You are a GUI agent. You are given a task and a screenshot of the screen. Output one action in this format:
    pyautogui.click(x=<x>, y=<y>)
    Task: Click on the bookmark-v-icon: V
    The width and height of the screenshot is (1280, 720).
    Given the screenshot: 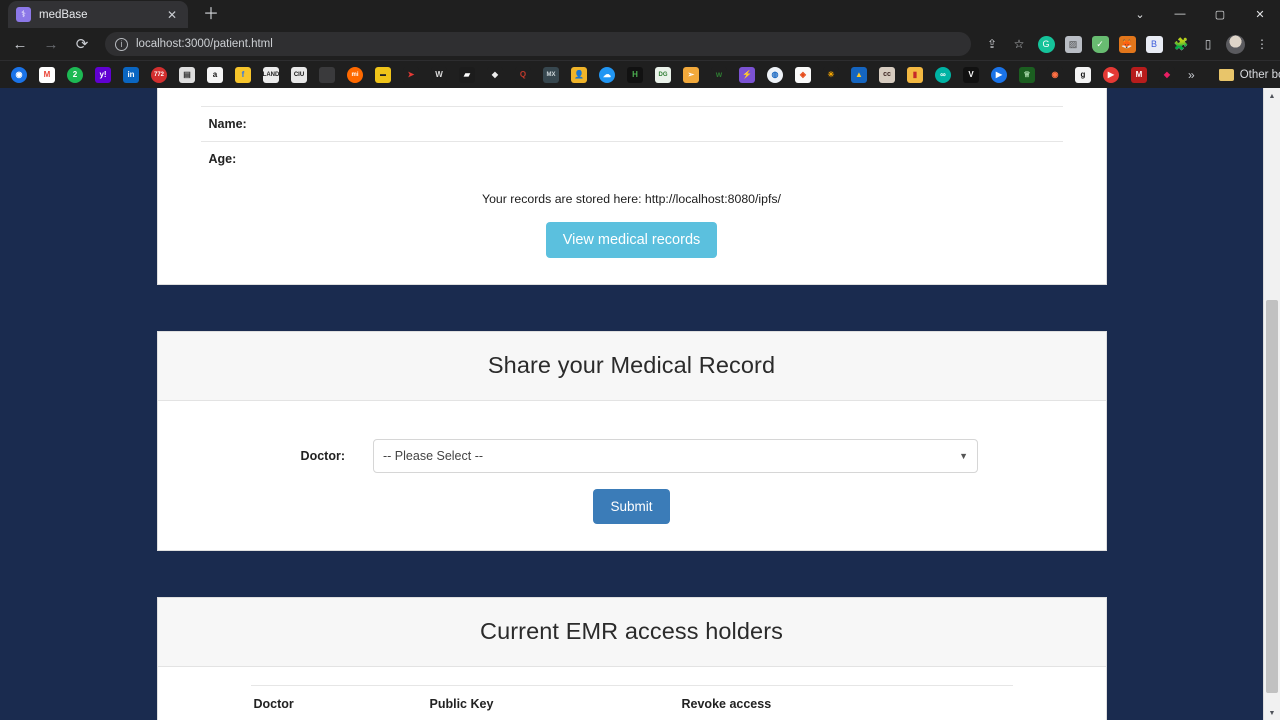 What is the action you would take?
    pyautogui.click(x=971, y=74)
    